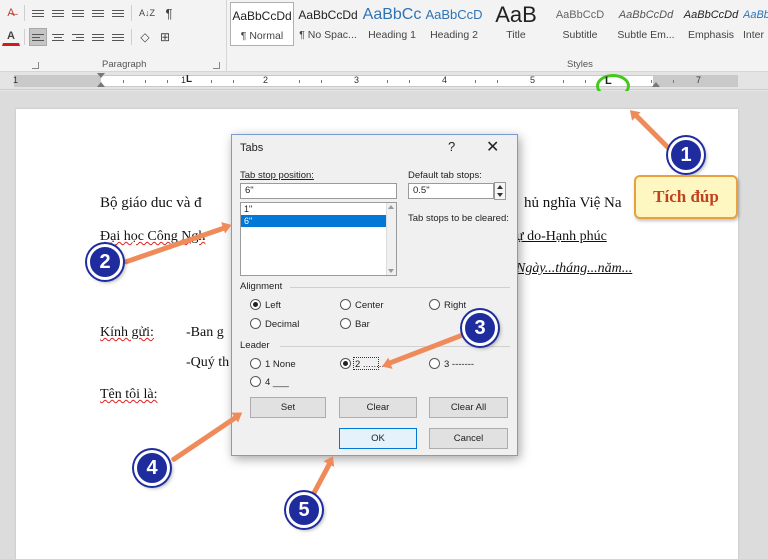 This screenshot has width=768, height=559. I want to click on justify-icon, so click(98, 37).